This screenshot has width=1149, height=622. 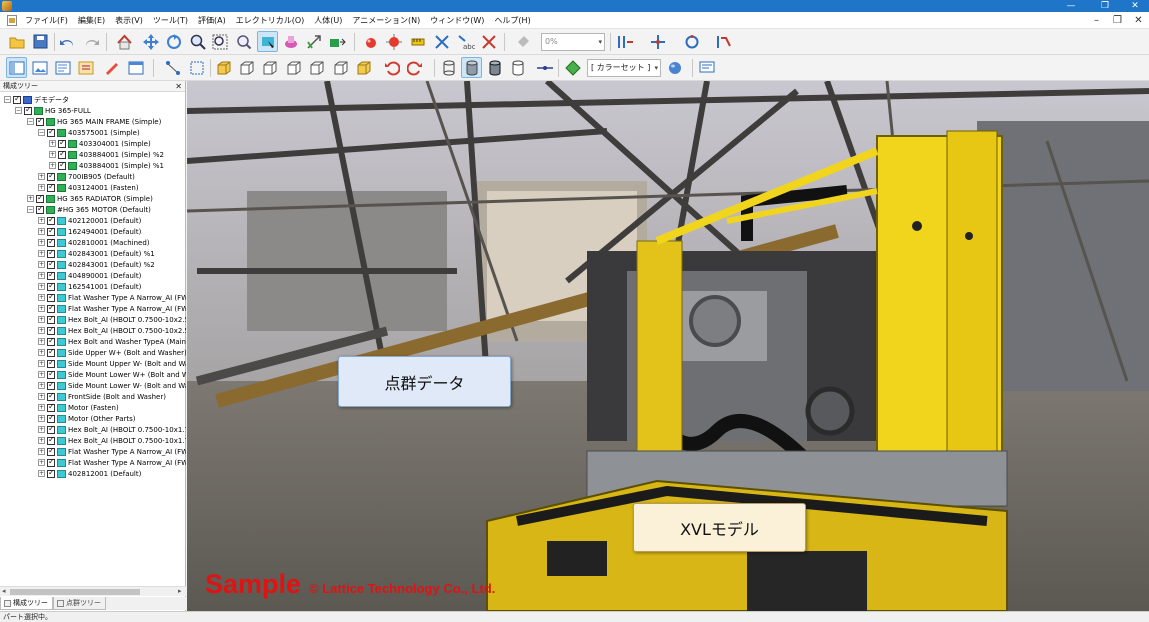 I want to click on tree-row: + Hex Bolt_AI (HBOLT 0.7500-10x2.5x, so click(x=112, y=319).